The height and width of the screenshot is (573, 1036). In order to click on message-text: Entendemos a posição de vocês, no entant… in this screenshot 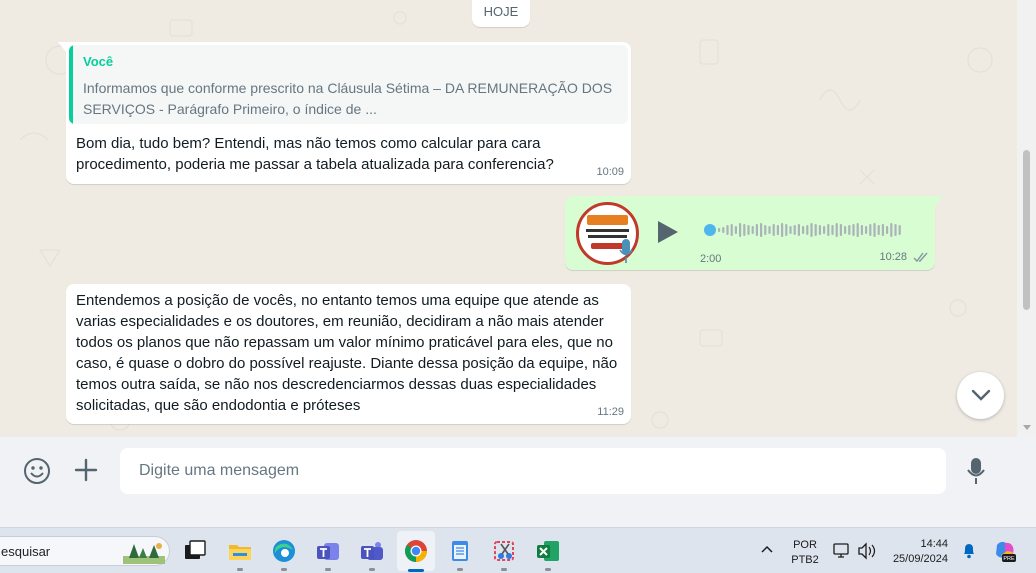, I will do `click(347, 353)`.